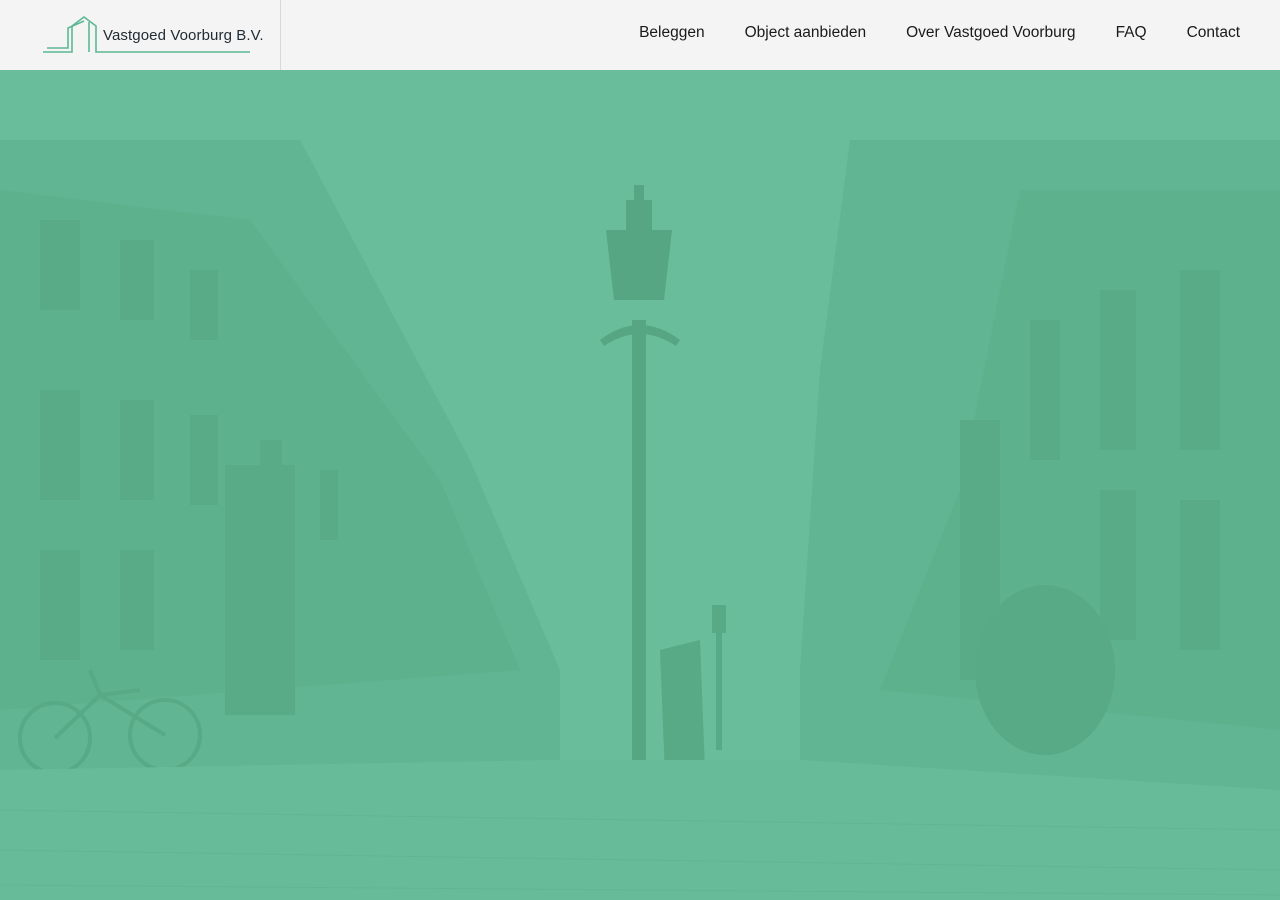  I want to click on nav-item-contact: Contact, so click(1213, 33).